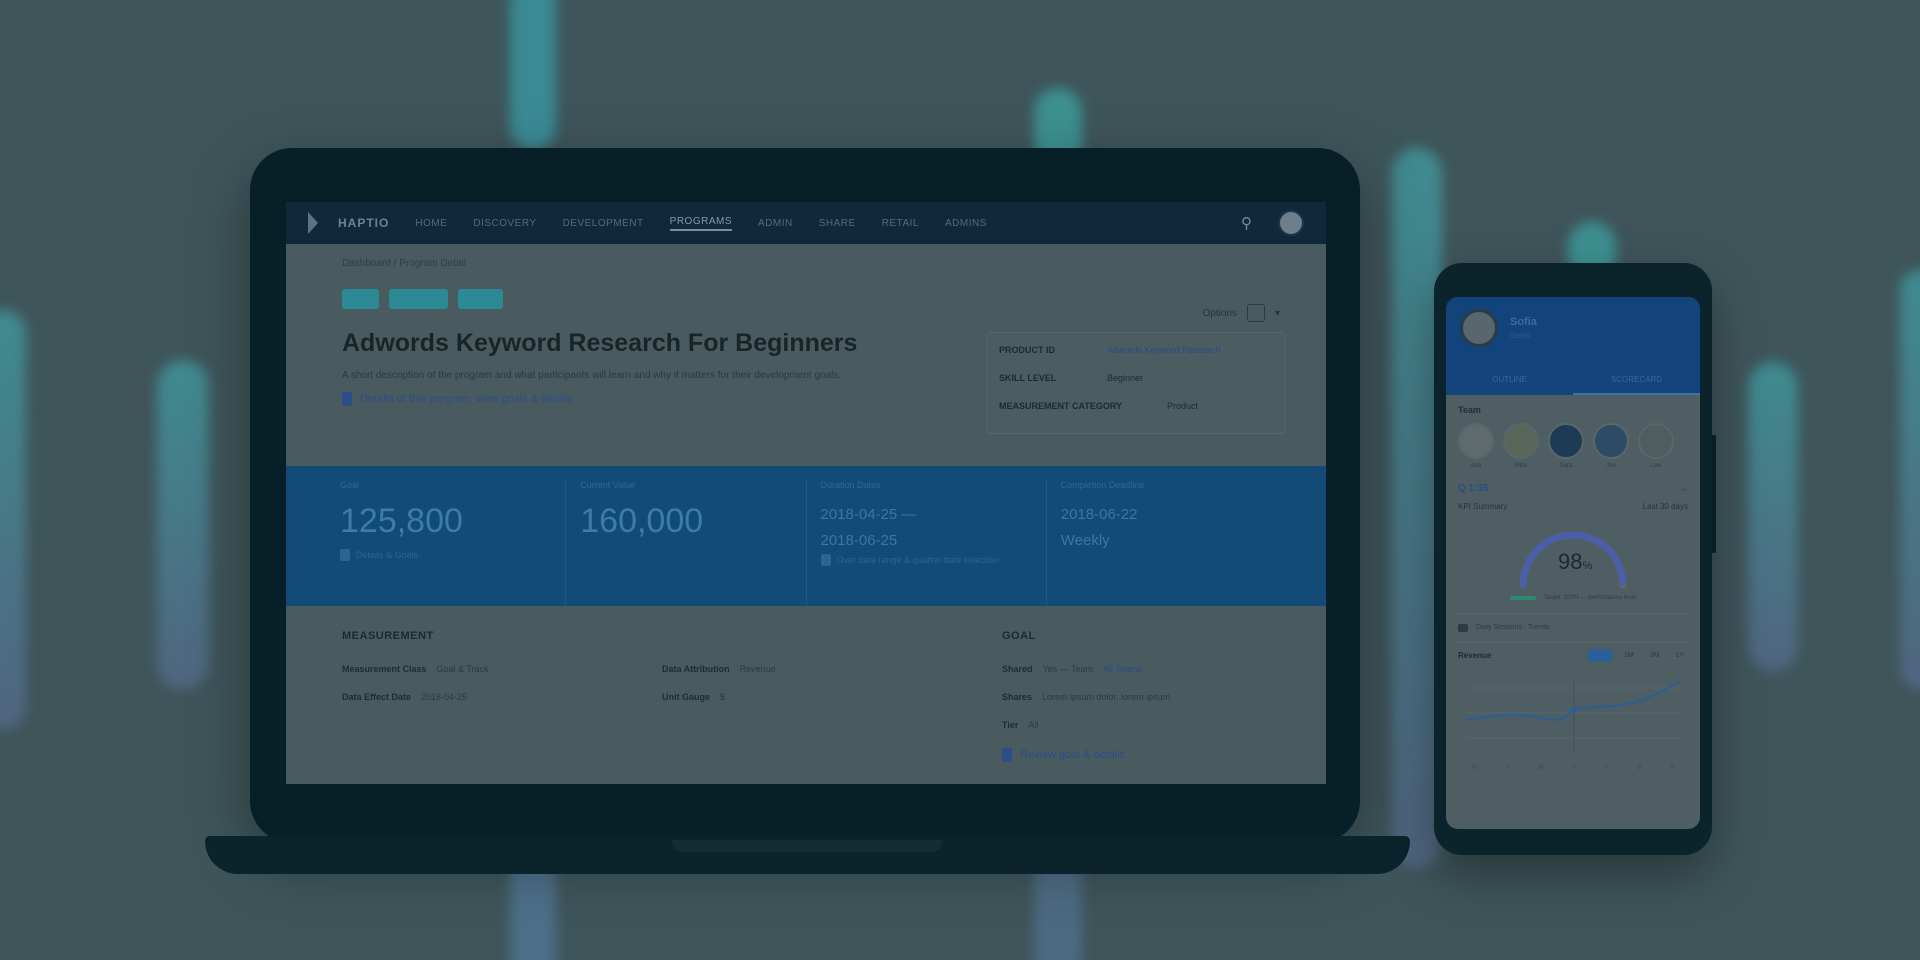  What do you see at coordinates (850, 485) in the screenshot?
I see `stat-label: Duration Dates` at bounding box center [850, 485].